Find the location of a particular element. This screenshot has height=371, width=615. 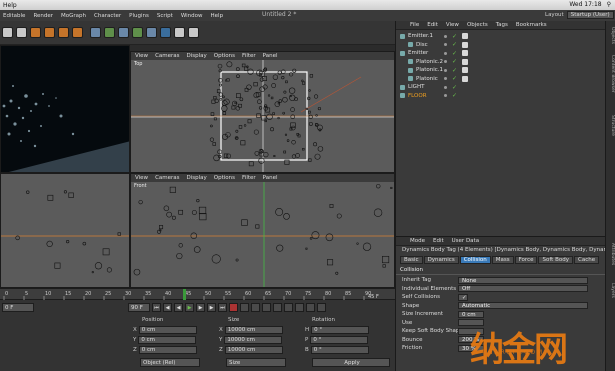

goto-start-icon: ⏮ is located at coordinates (156, 307).